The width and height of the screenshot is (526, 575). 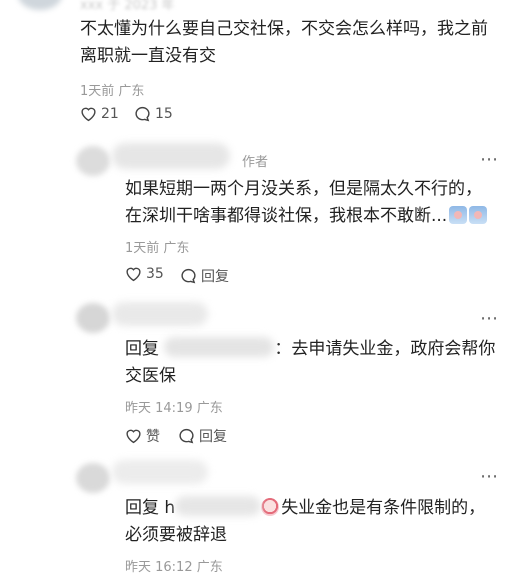 What do you see at coordinates (142, 349) in the screenshot?
I see `reply2-reply-prefix: 回复` at bounding box center [142, 349].